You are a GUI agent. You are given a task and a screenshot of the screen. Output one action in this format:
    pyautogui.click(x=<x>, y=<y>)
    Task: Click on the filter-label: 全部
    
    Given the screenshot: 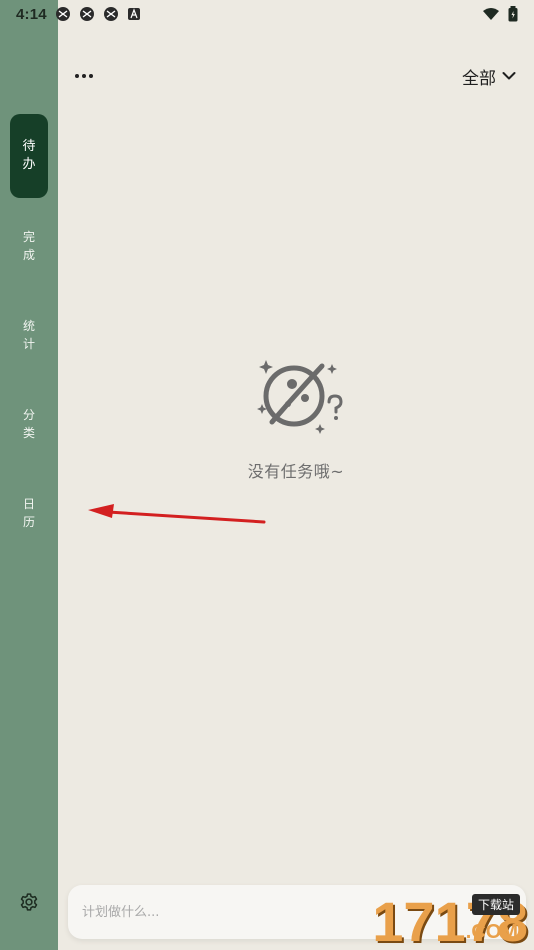 What is the action you would take?
    pyautogui.click(x=479, y=78)
    